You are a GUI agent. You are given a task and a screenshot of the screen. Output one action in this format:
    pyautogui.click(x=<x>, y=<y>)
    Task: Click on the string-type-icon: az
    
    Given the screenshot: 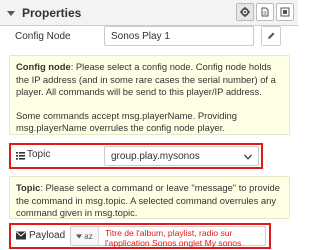 What is the action you would take?
    pyautogui.click(x=88, y=236)
    